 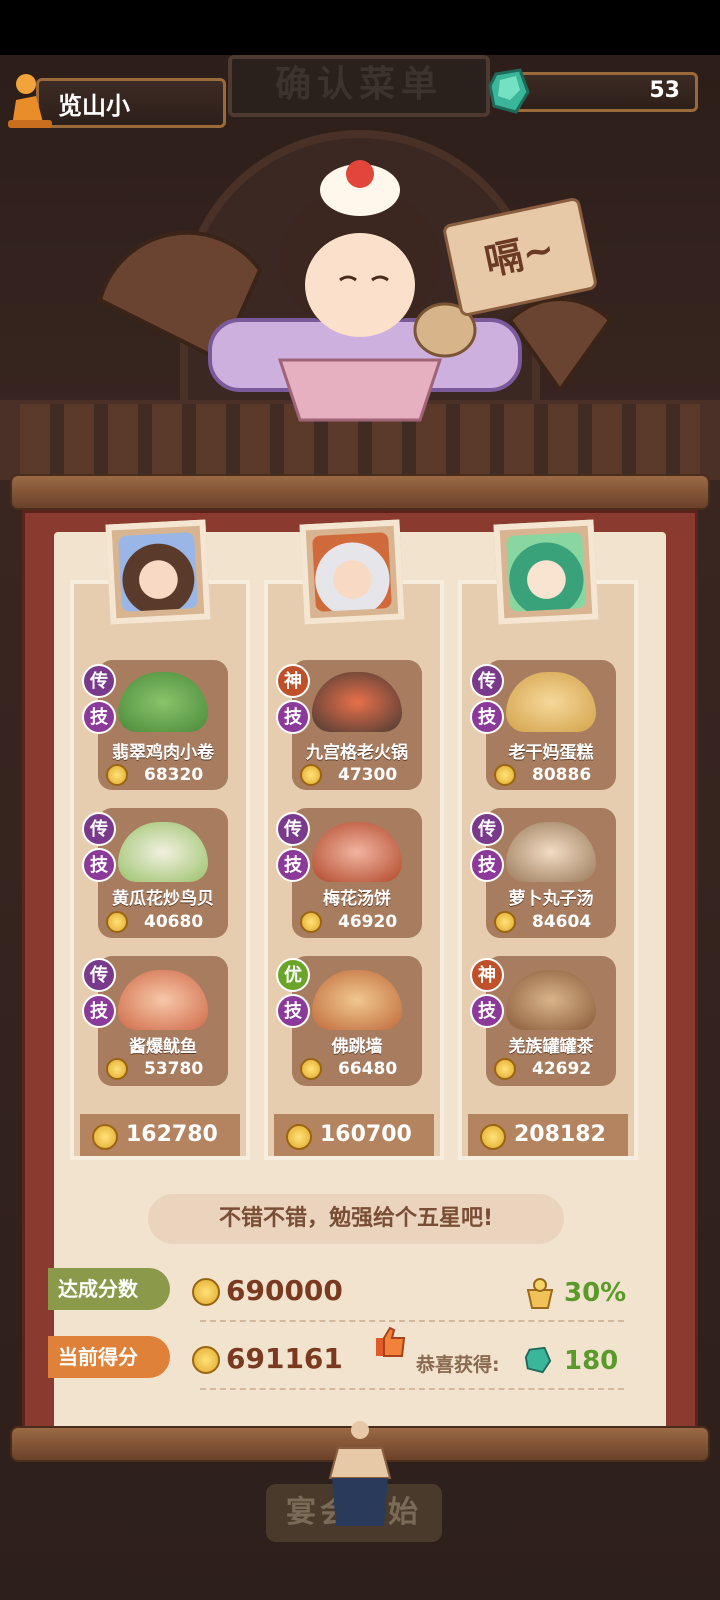 What do you see at coordinates (551, 753) in the screenshot?
I see `dish-name: 老干妈蛋糕` at bounding box center [551, 753].